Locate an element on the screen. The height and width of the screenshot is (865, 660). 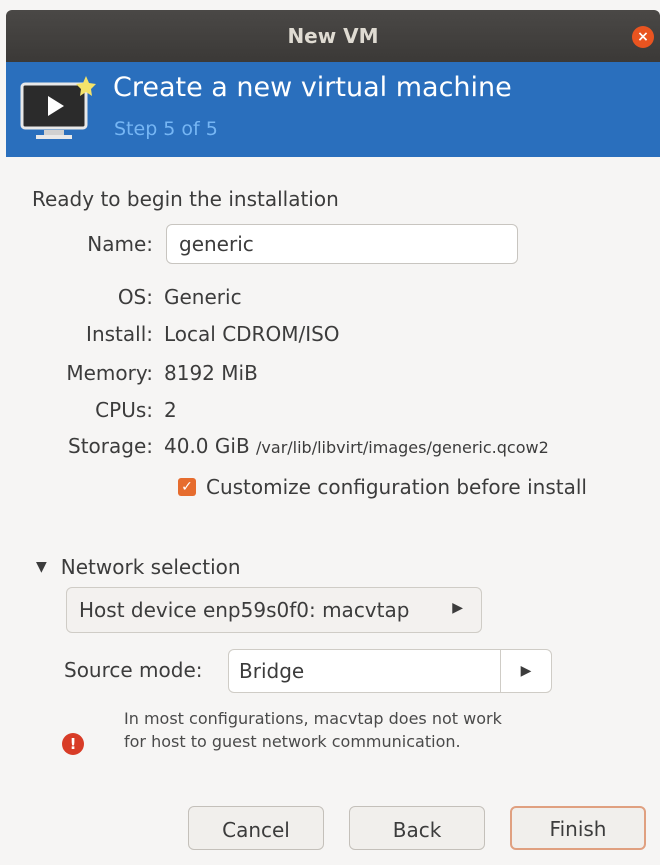
install-label: Install: is located at coordinates (119, 334).